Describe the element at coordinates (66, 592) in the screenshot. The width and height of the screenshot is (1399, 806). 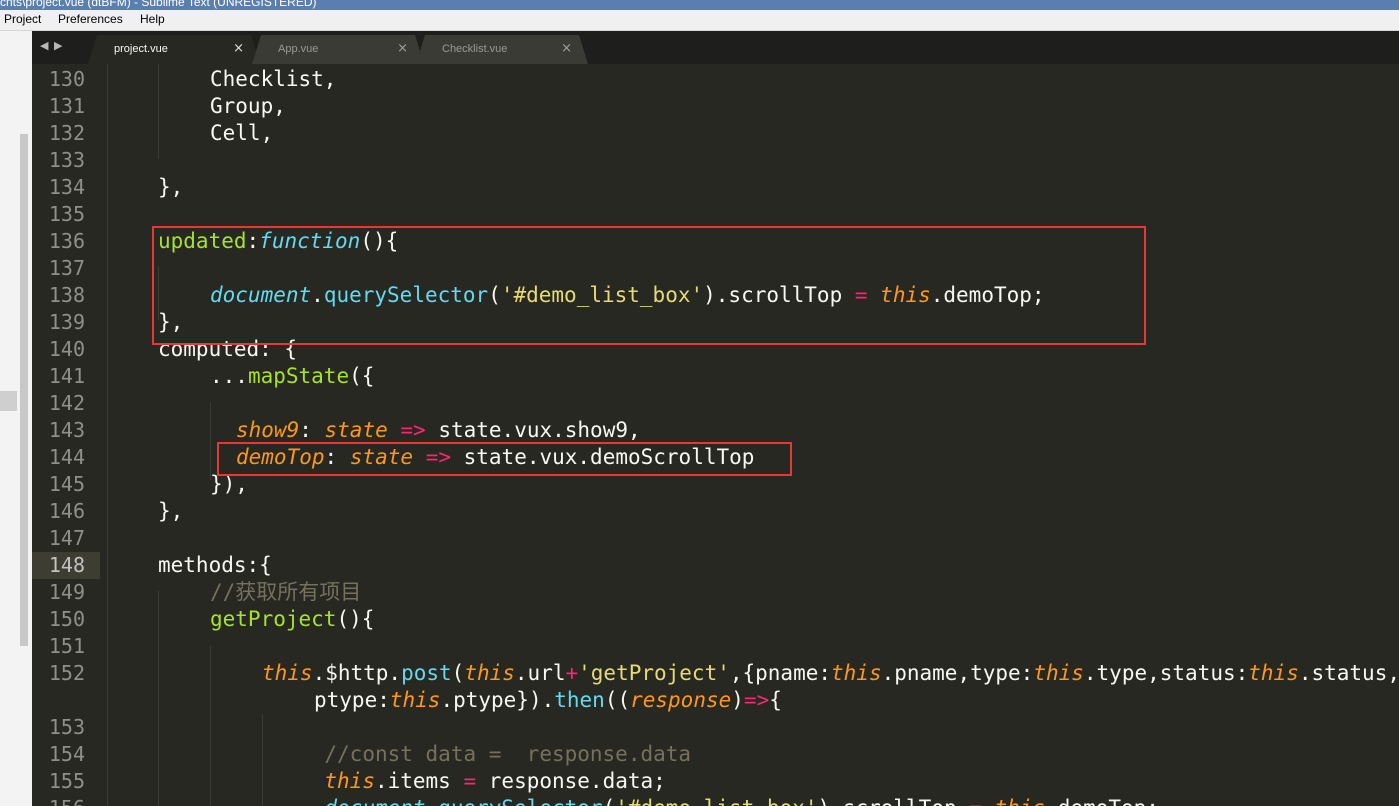
I see `line-number: 149` at that location.